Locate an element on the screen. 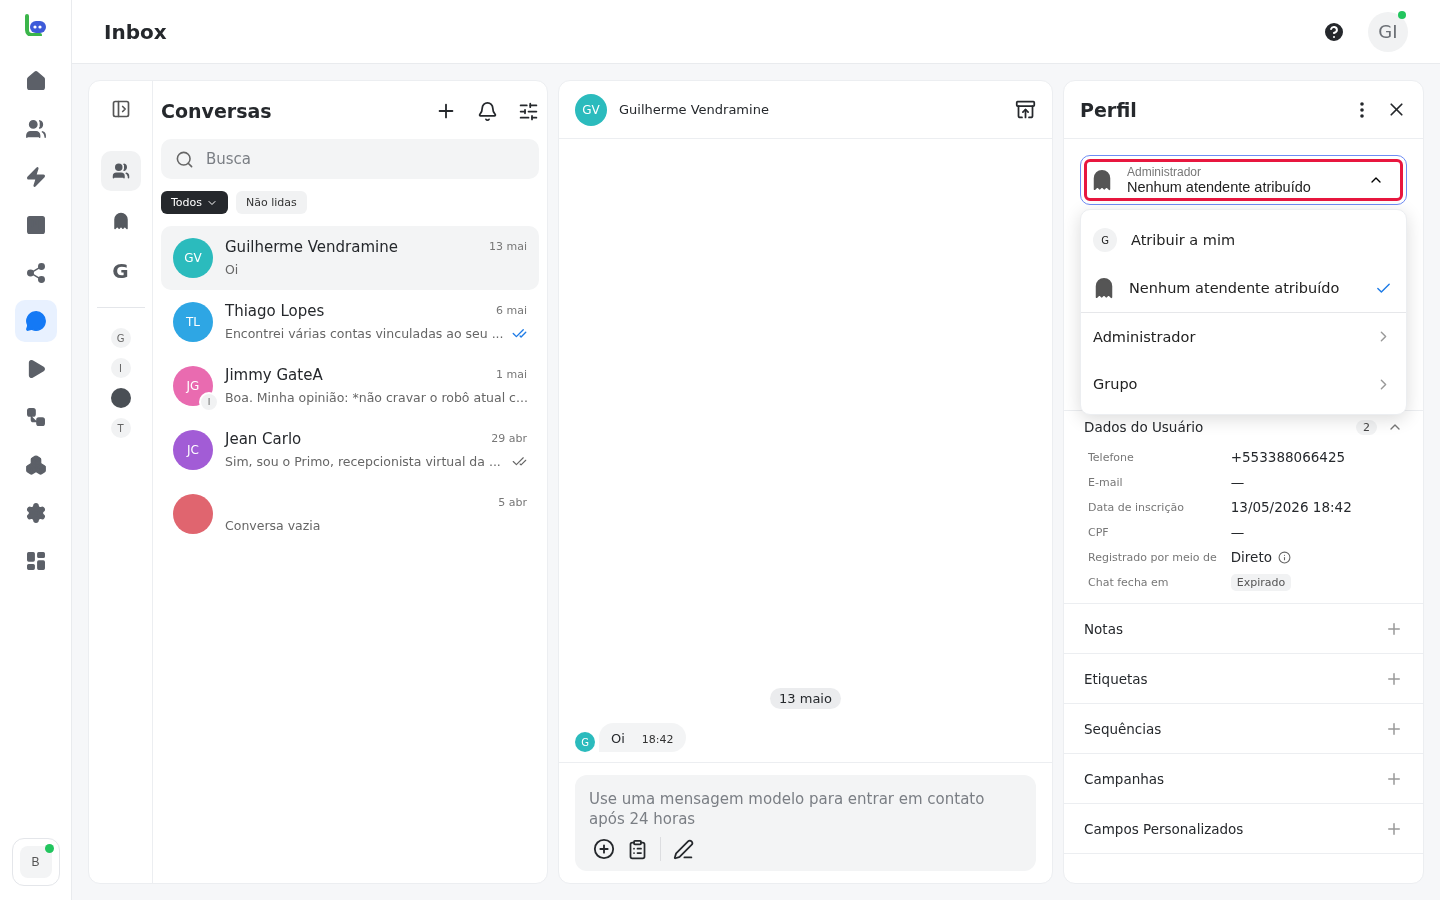  search-field: Busca is located at coordinates (350, 159).